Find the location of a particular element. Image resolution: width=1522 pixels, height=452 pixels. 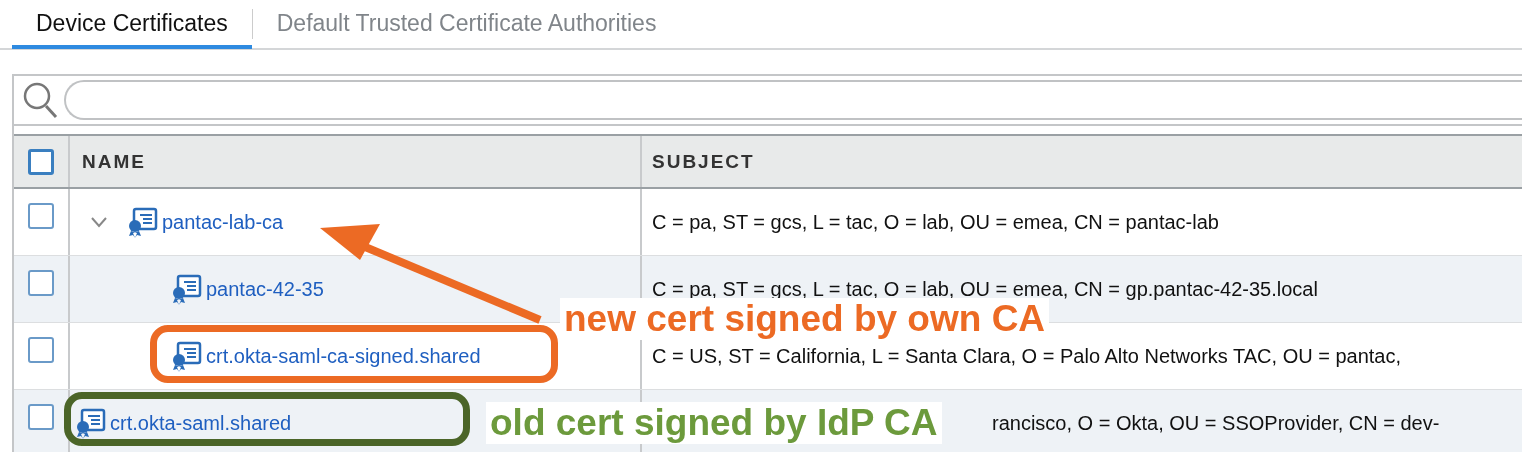

certificate-name-link: pantac-42-35 is located at coordinates (265, 289).